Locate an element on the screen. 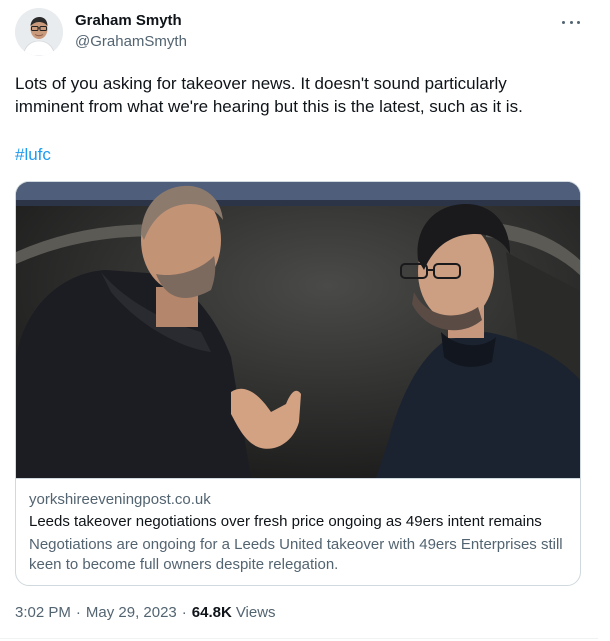  tweet-time: 3:02 PM is located at coordinates (43, 612).